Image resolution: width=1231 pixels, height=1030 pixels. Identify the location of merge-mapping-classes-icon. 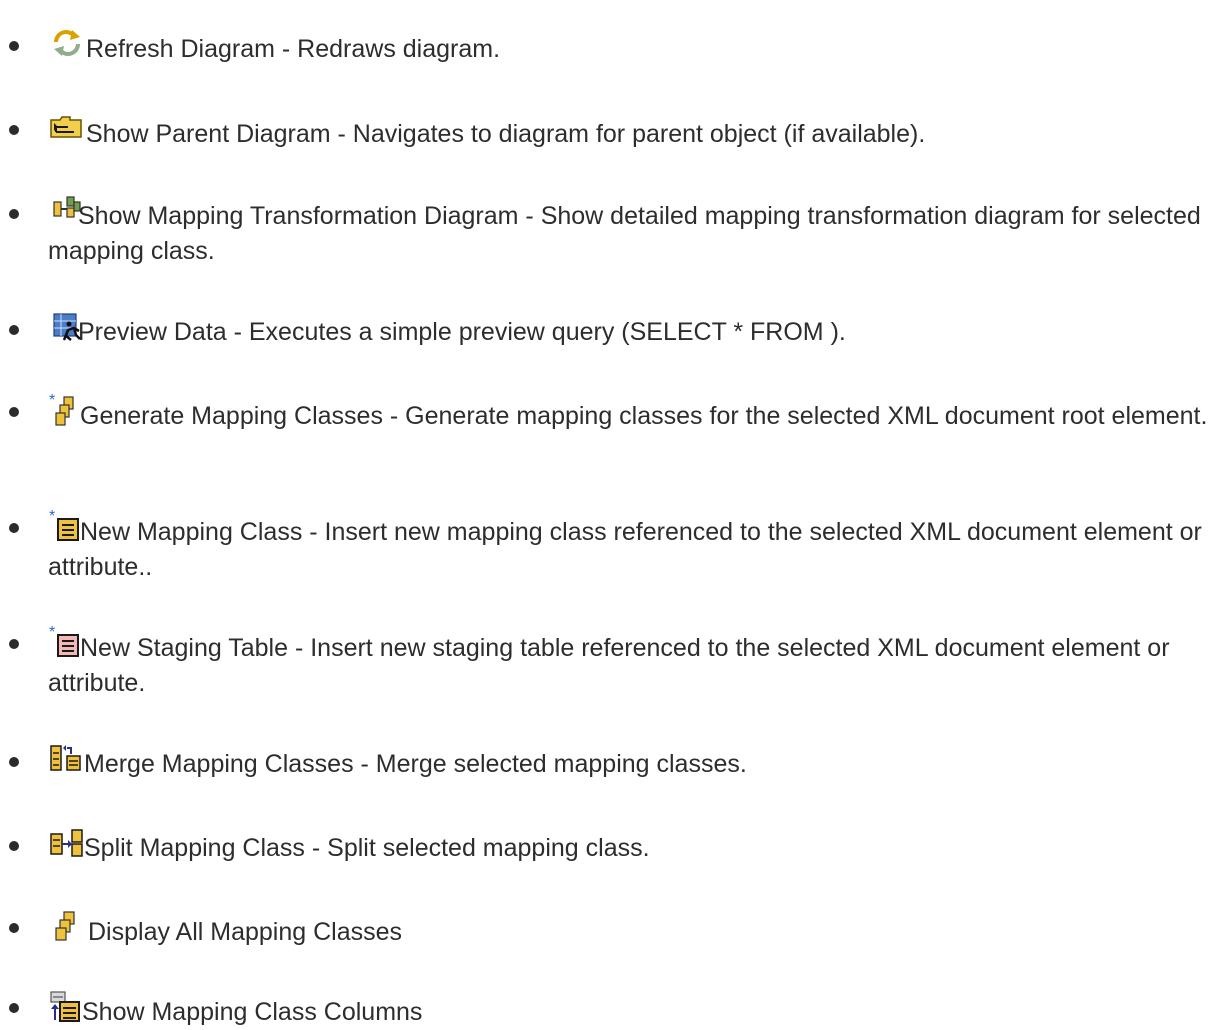
(66, 759).